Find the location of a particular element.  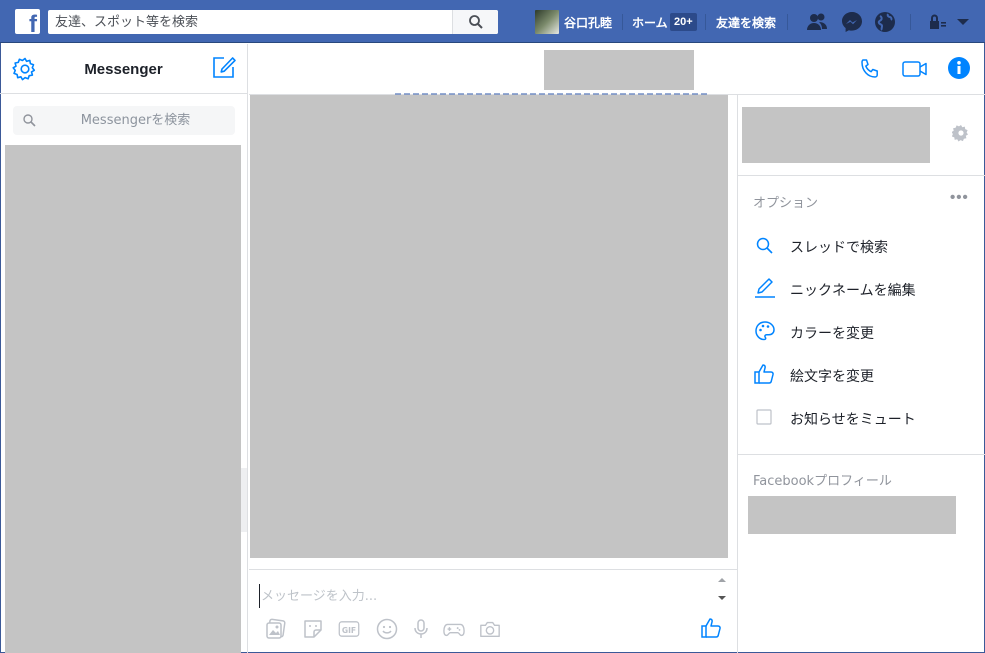

svg-text: GIF is located at coordinates (349, 630).